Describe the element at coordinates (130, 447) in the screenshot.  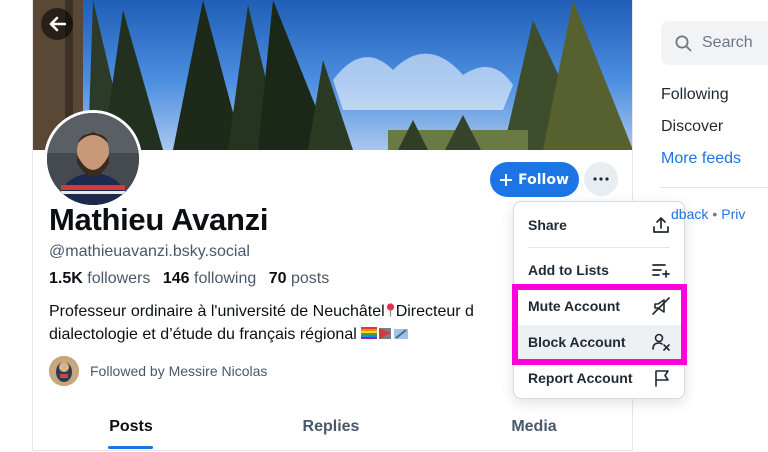
I see `active-tab-indicator` at that location.